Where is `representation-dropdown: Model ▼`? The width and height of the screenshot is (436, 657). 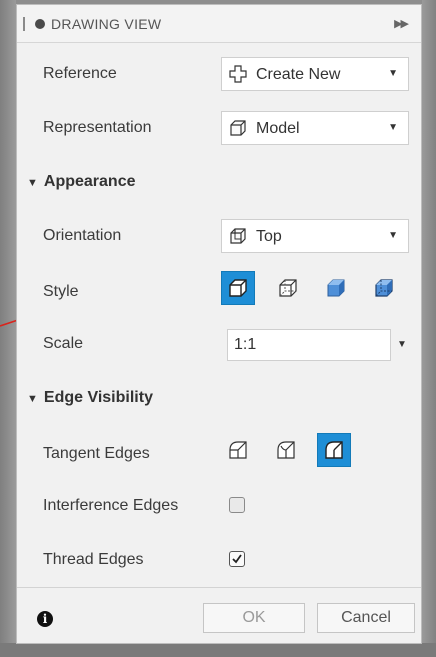 representation-dropdown: Model ▼ is located at coordinates (315, 128).